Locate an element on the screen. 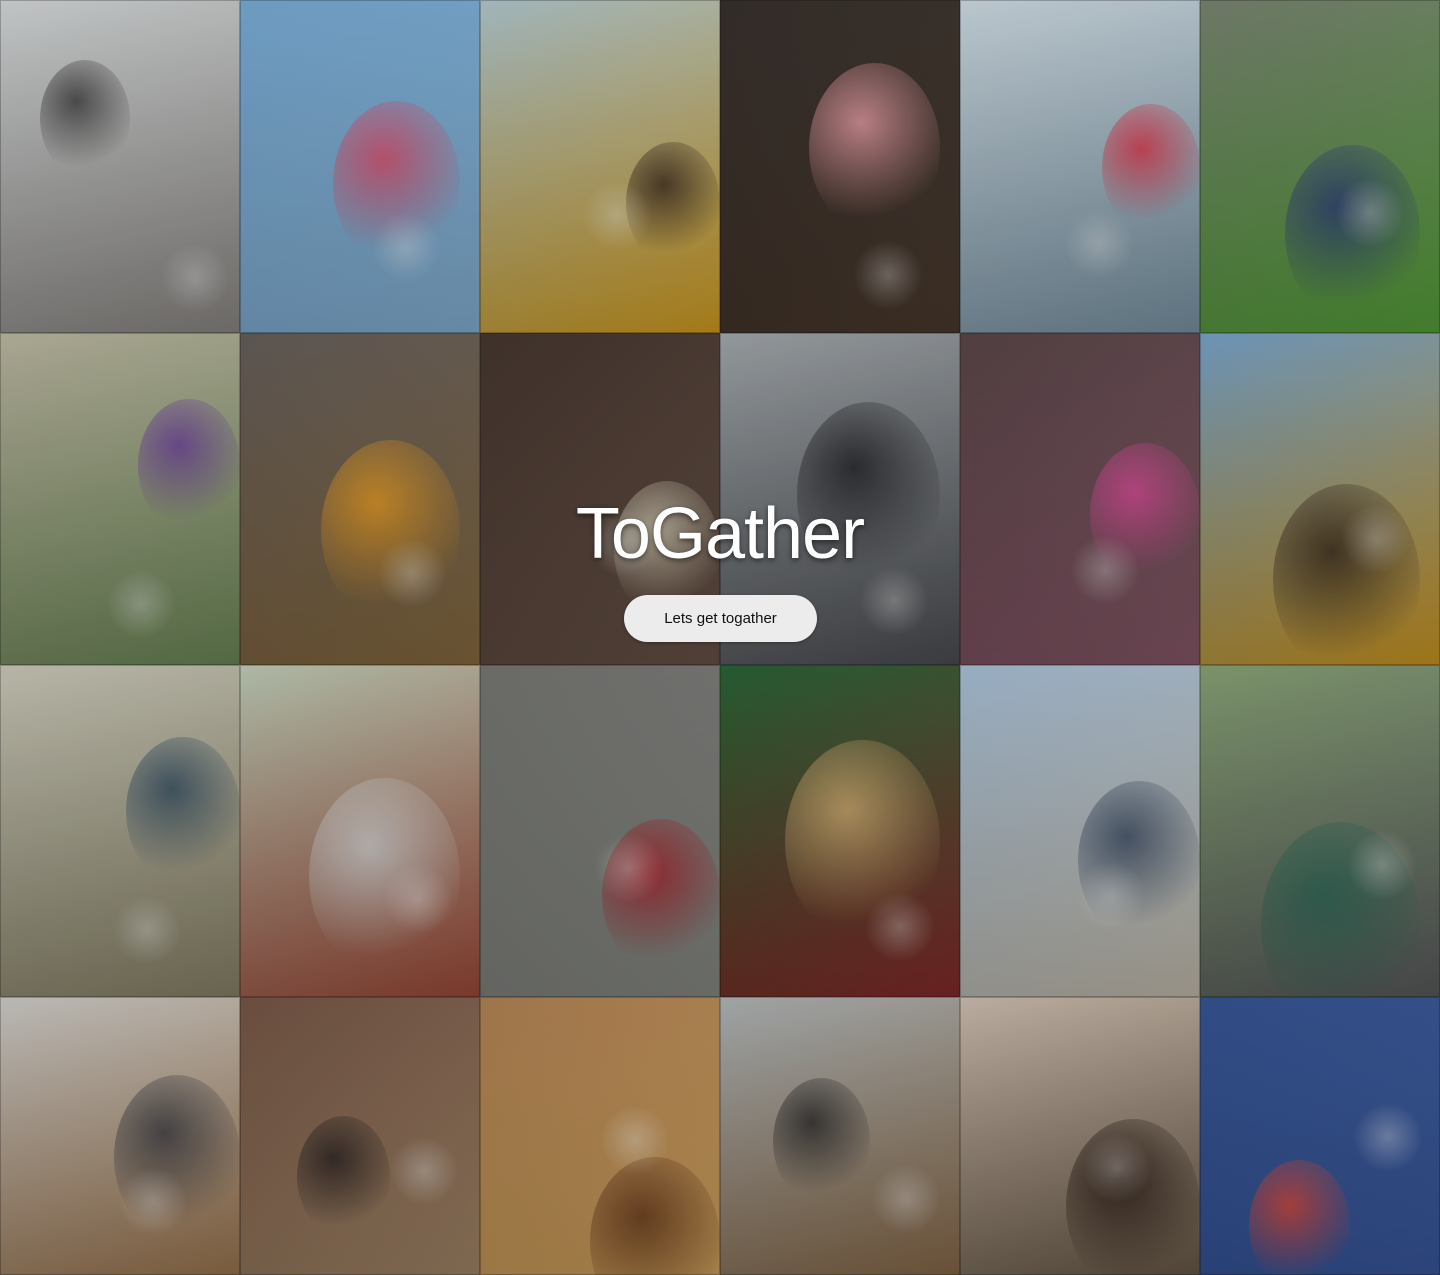 This screenshot has height=1275, width=1440. photo-tile-man-ukulele is located at coordinates (840, 1136).